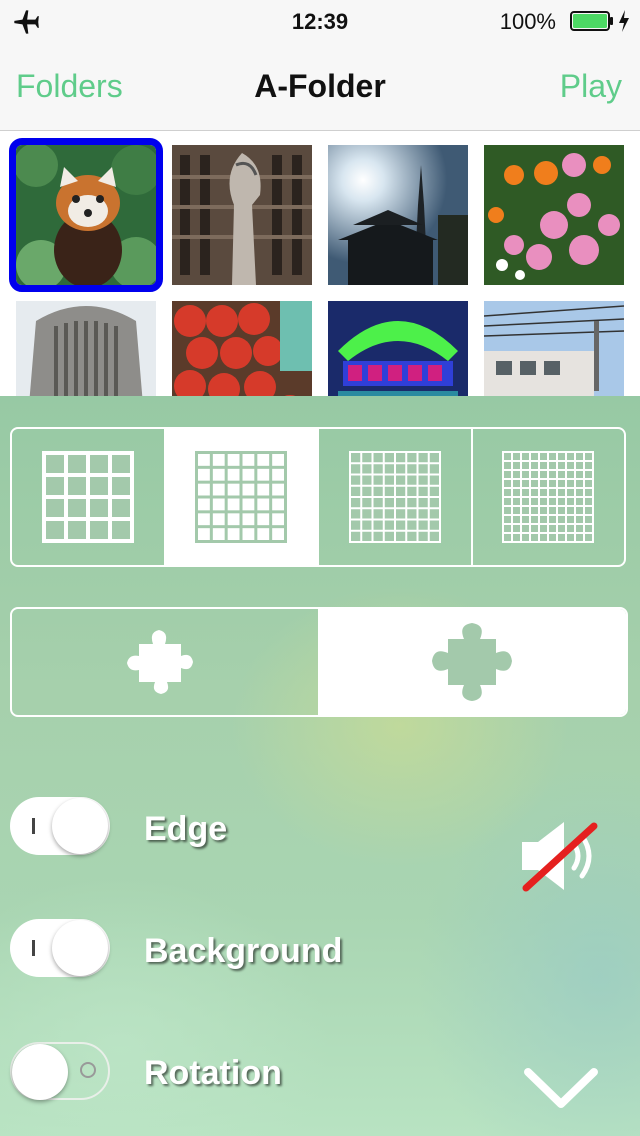 This screenshot has width=640, height=1136. I want to click on page-title: A-Folder, so click(320, 86).